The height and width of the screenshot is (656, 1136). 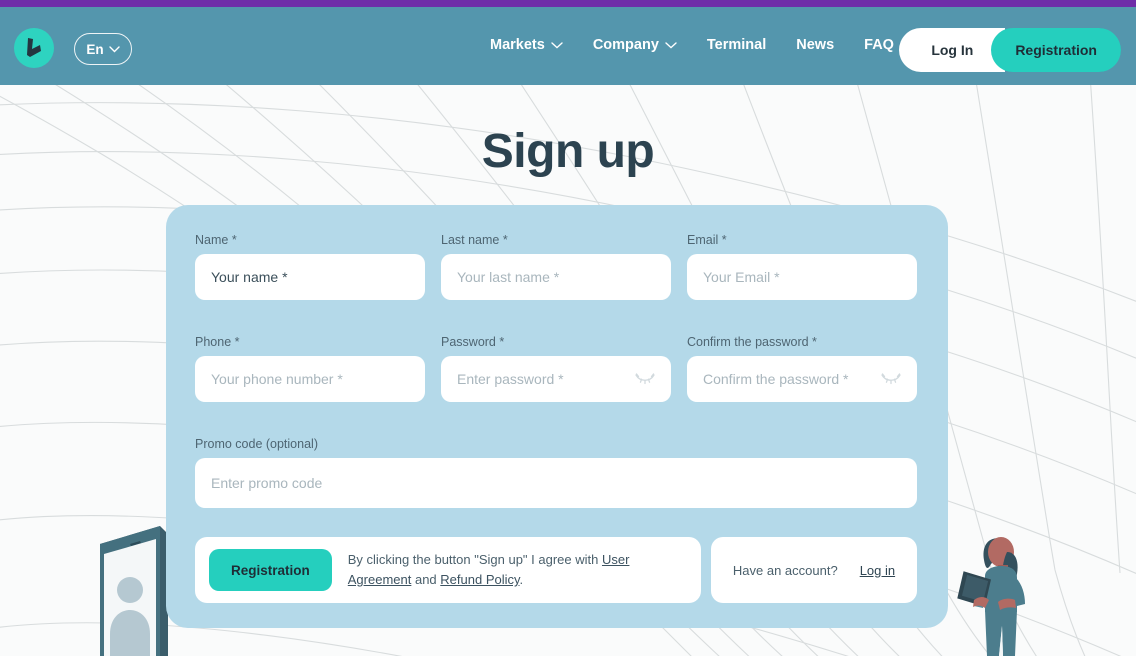 I want to click on language-selector: En, so click(x=103, y=49).